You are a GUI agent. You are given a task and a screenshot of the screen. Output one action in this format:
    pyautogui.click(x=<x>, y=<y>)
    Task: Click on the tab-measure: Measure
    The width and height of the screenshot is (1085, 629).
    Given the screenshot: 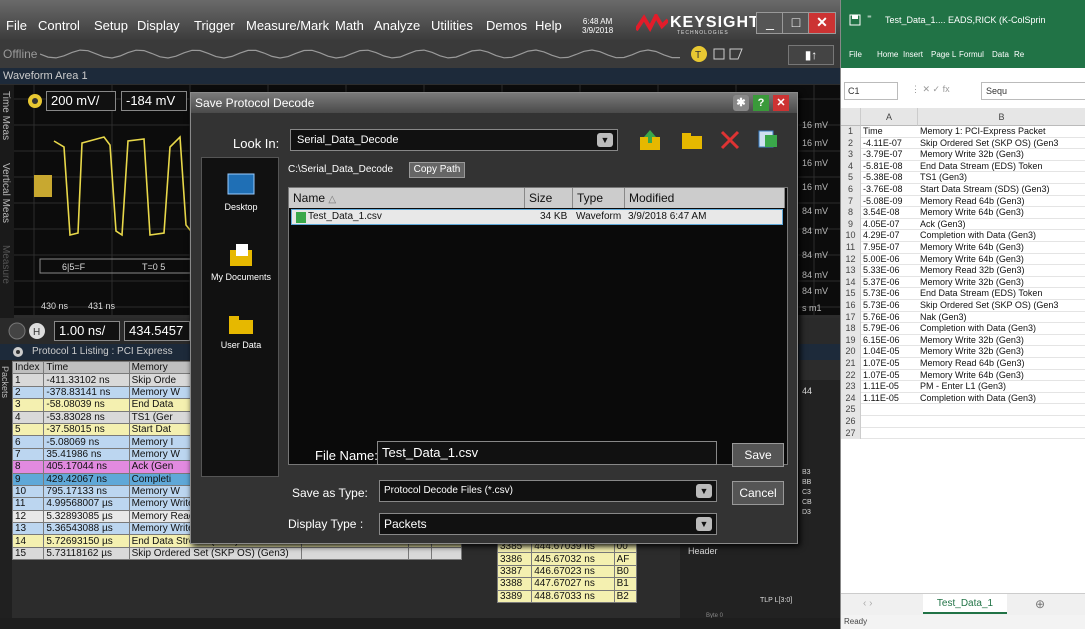 What is the action you would take?
    pyautogui.click(x=5, y=264)
    